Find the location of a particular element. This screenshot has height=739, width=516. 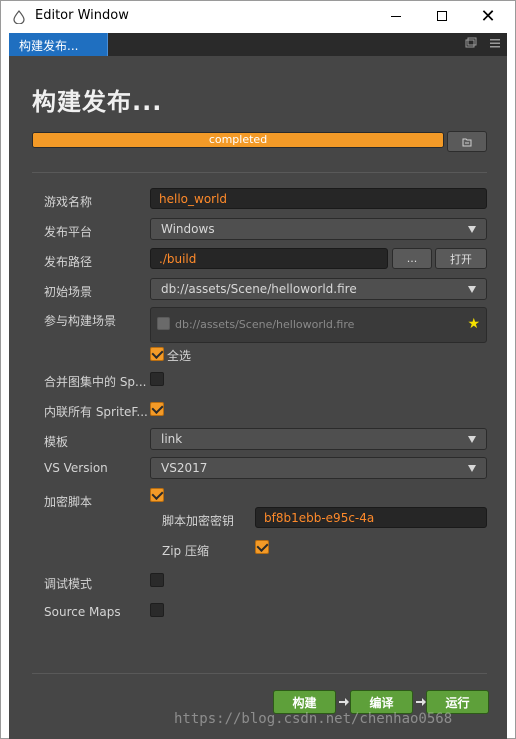

template-label: 模板 is located at coordinates (56, 442).